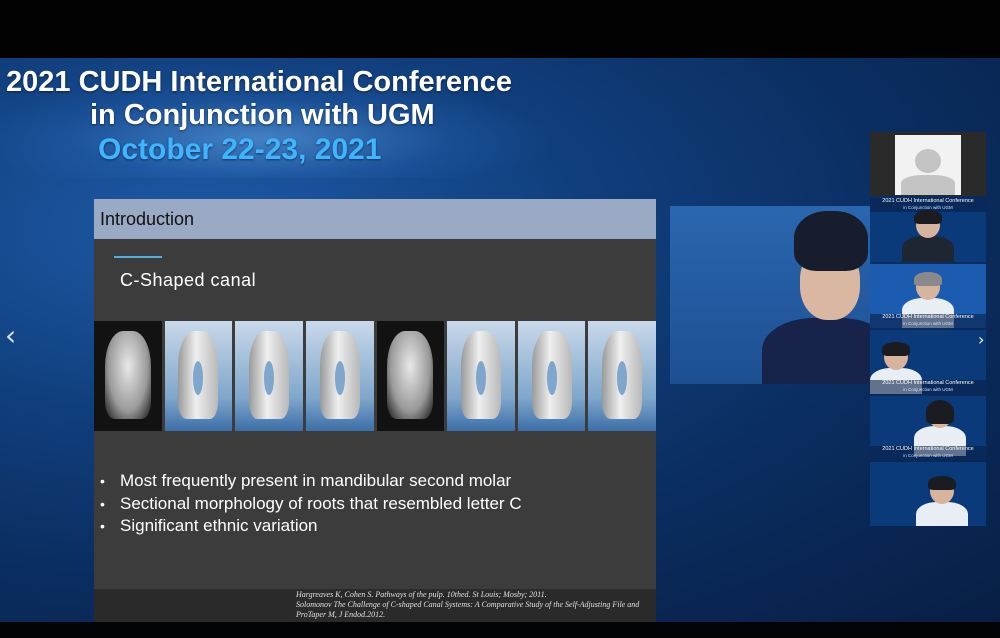 The height and width of the screenshot is (638, 1000). I want to click on participant-tile-no-video, so click(928, 164).